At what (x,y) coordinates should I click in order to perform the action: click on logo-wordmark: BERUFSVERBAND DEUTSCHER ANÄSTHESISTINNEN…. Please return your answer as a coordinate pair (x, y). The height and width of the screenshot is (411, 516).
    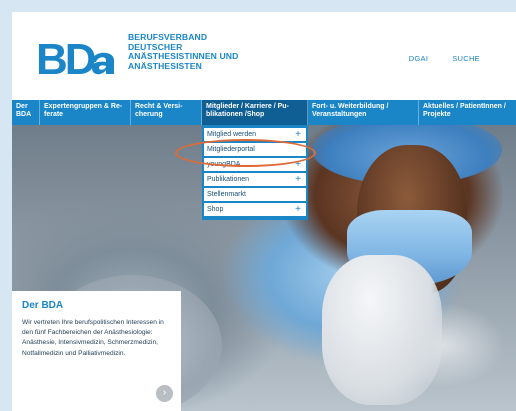
    Looking at the image, I should click on (208, 51).